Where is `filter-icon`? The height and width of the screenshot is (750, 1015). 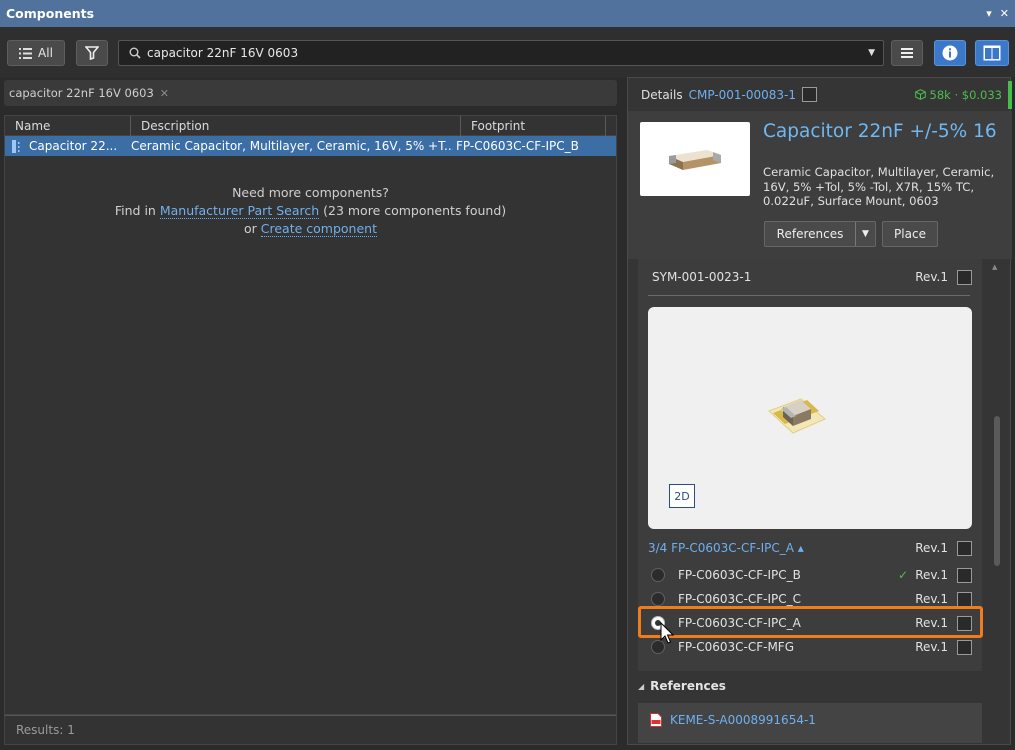 filter-icon is located at coordinates (92, 53).